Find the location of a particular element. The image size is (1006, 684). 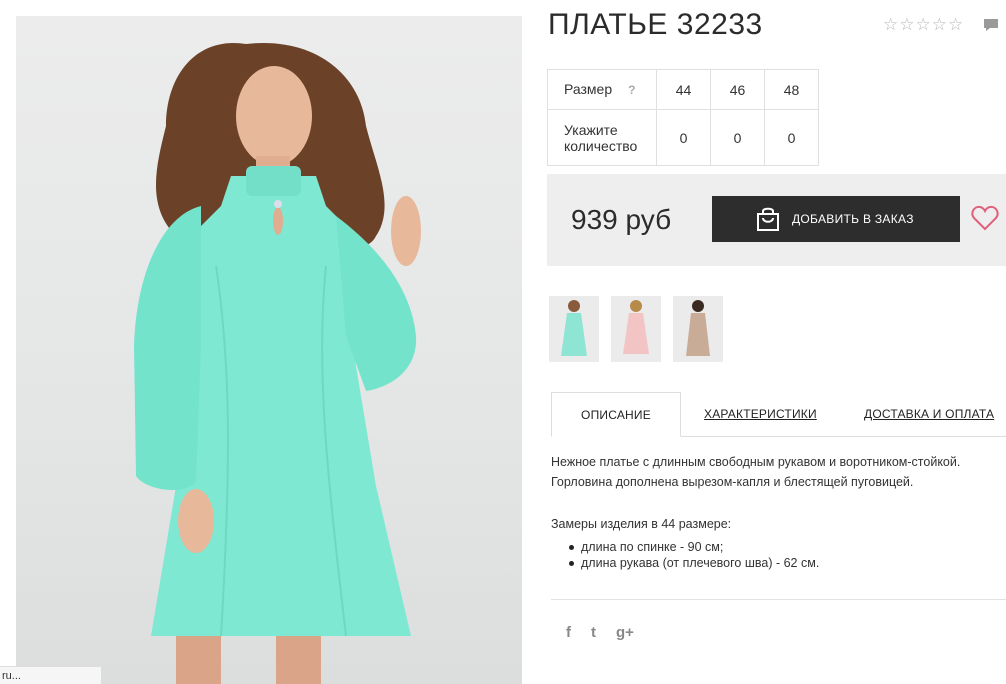

pink-dress-thumb-icon is located at coordinates (636, 327).